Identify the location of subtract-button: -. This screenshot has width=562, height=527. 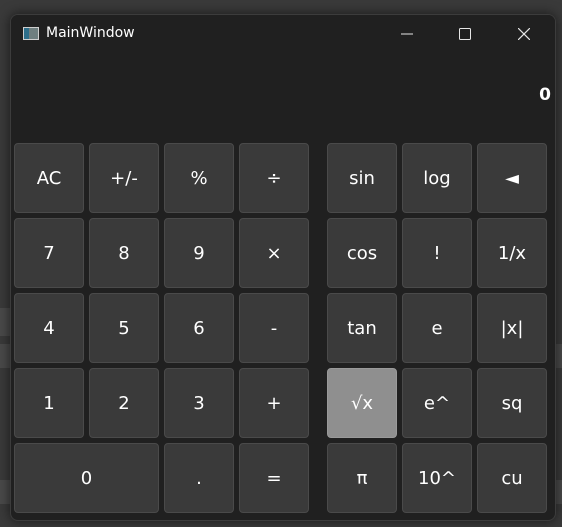
(274, 328).